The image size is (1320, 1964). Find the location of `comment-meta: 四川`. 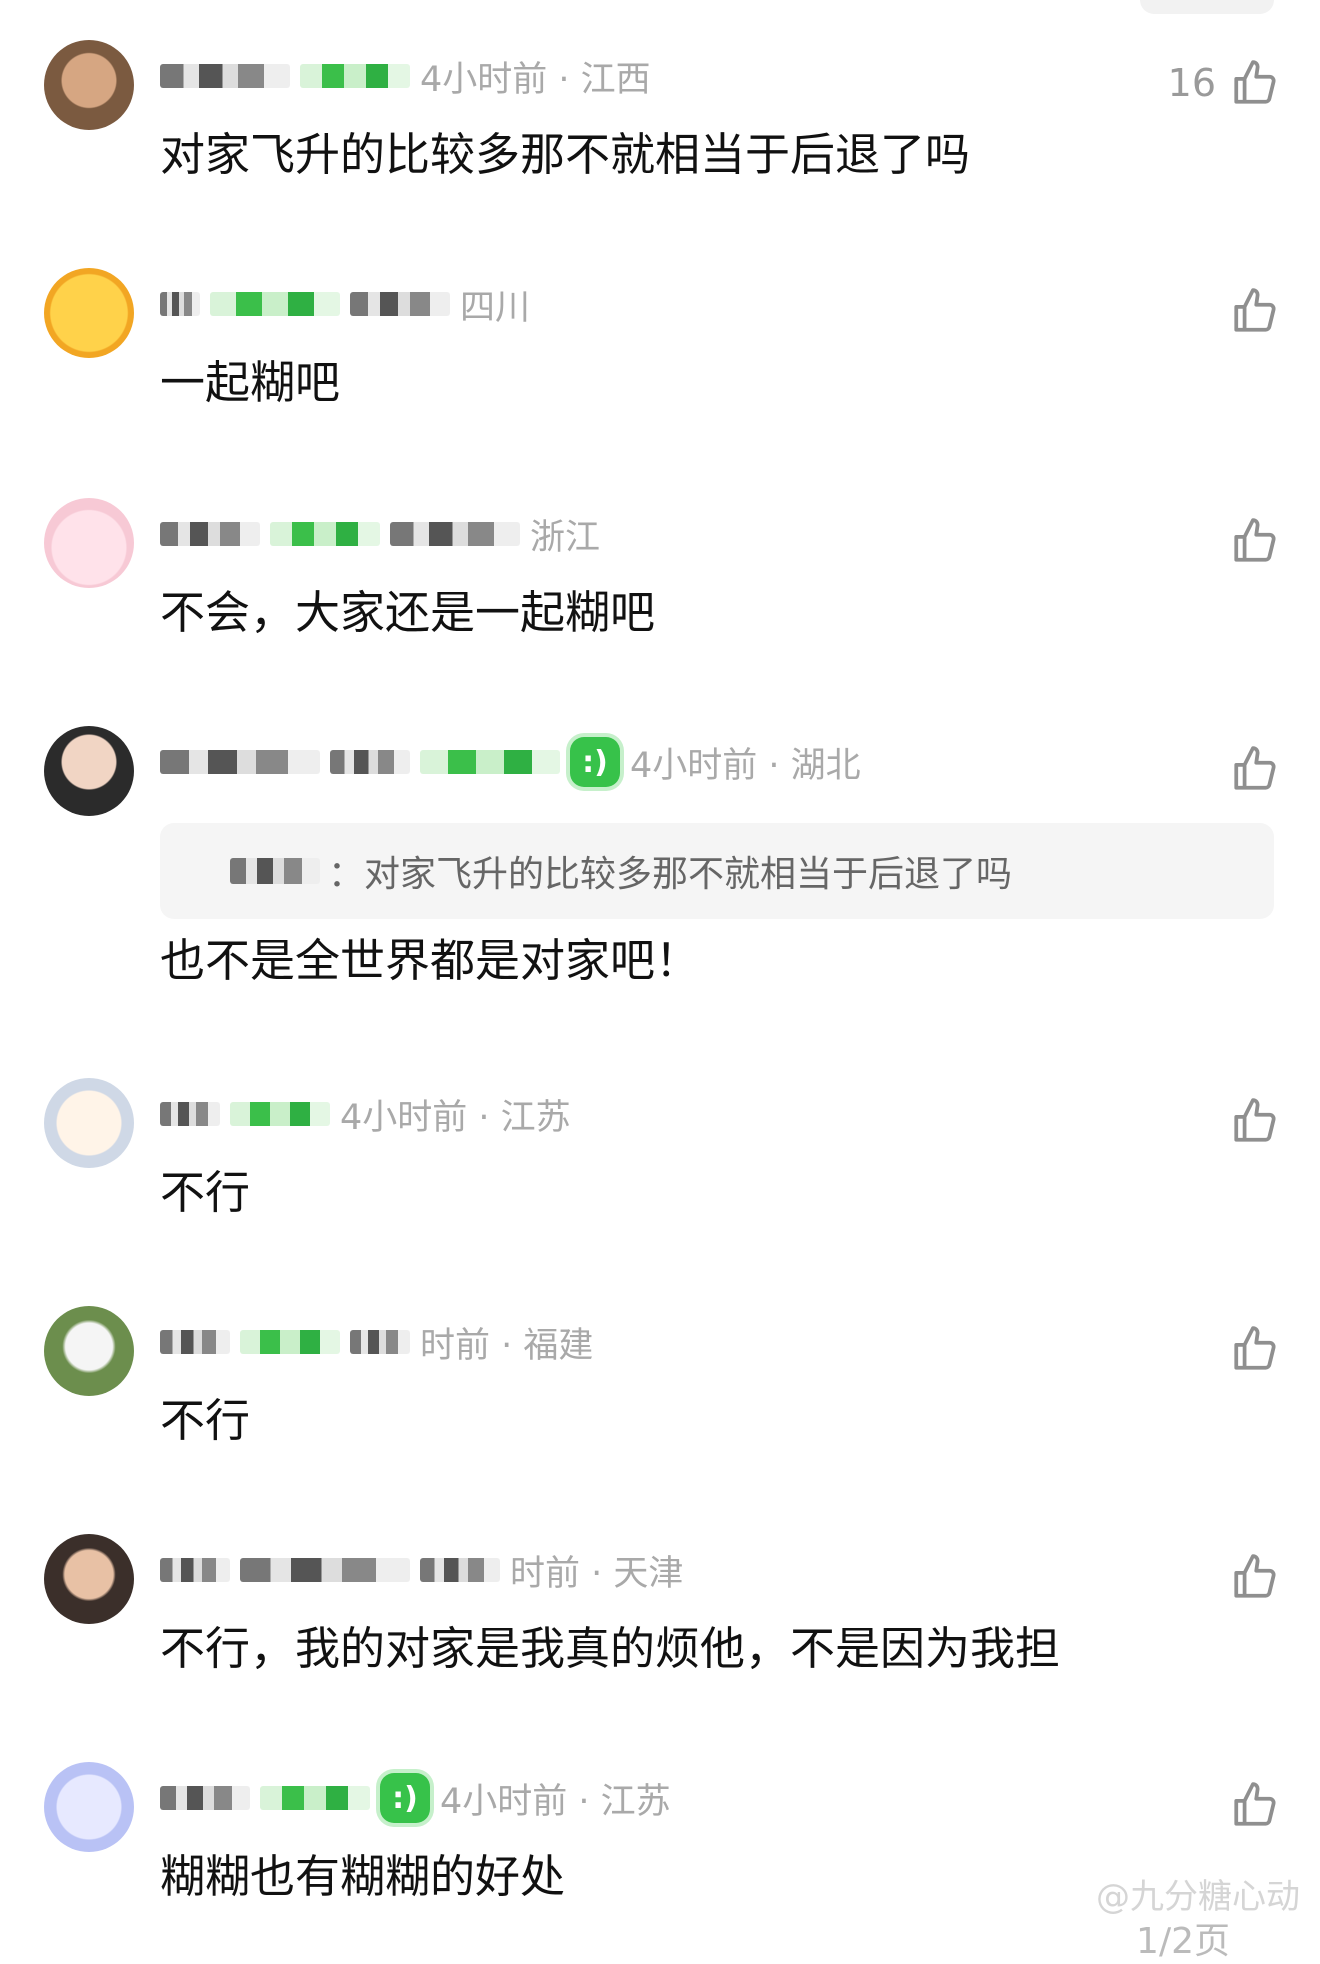

comment-meta: 四川 is located at coordinates (345, 305).